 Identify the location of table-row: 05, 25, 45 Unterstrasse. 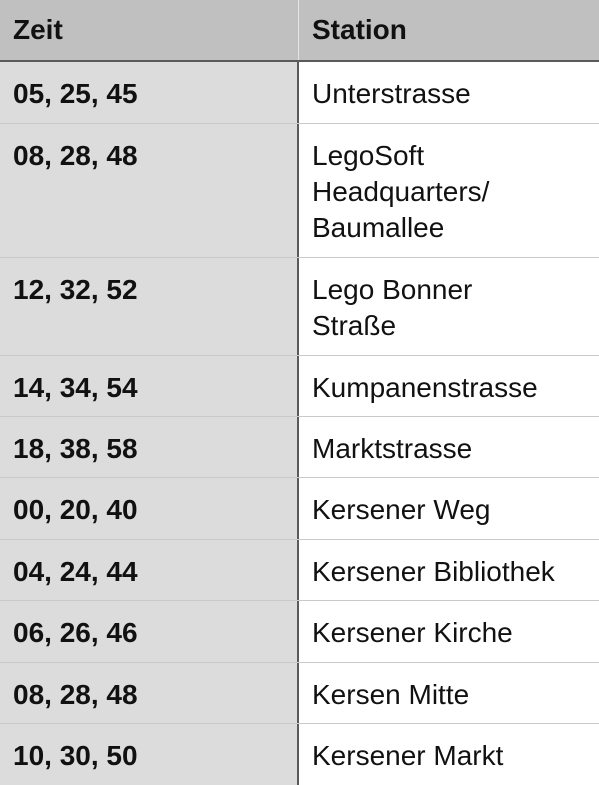
(299, 93).